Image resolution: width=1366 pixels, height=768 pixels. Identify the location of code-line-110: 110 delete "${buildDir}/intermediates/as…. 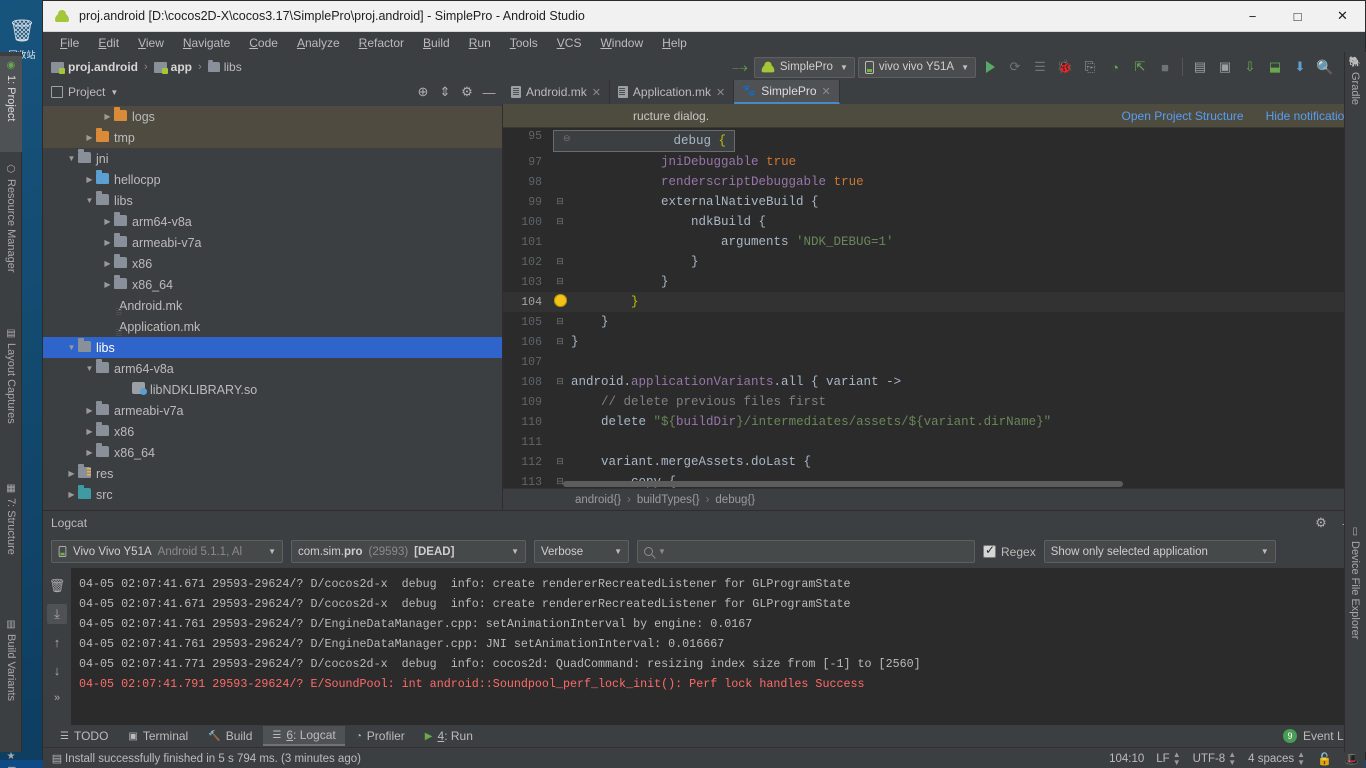
(934, 422).